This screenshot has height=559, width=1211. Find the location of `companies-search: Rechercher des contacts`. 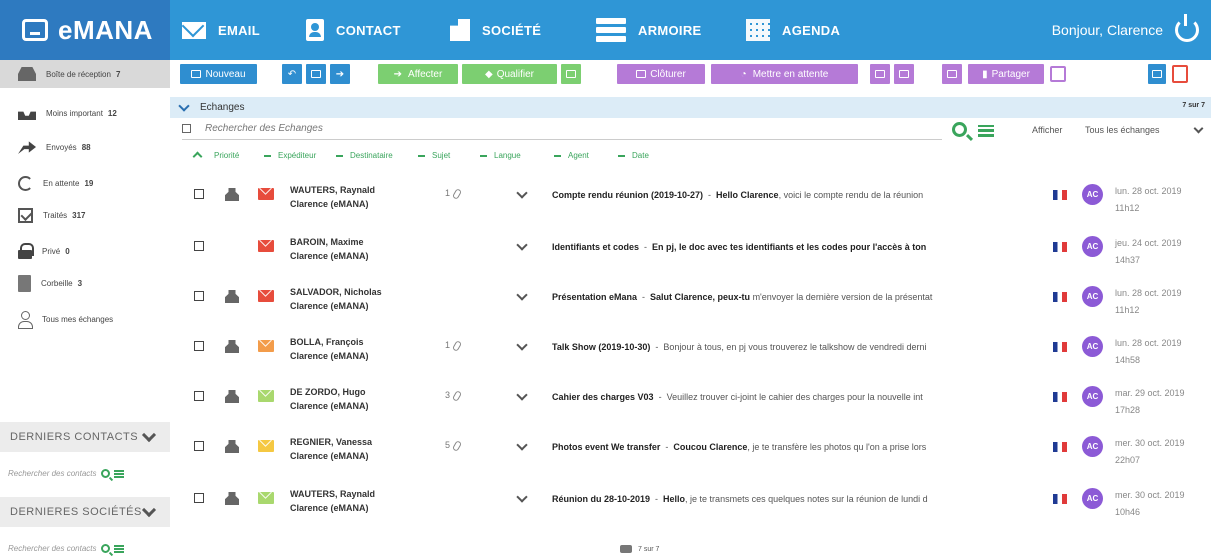

companies-search: Rechercher des contacts is located at coordinates (88, 548).